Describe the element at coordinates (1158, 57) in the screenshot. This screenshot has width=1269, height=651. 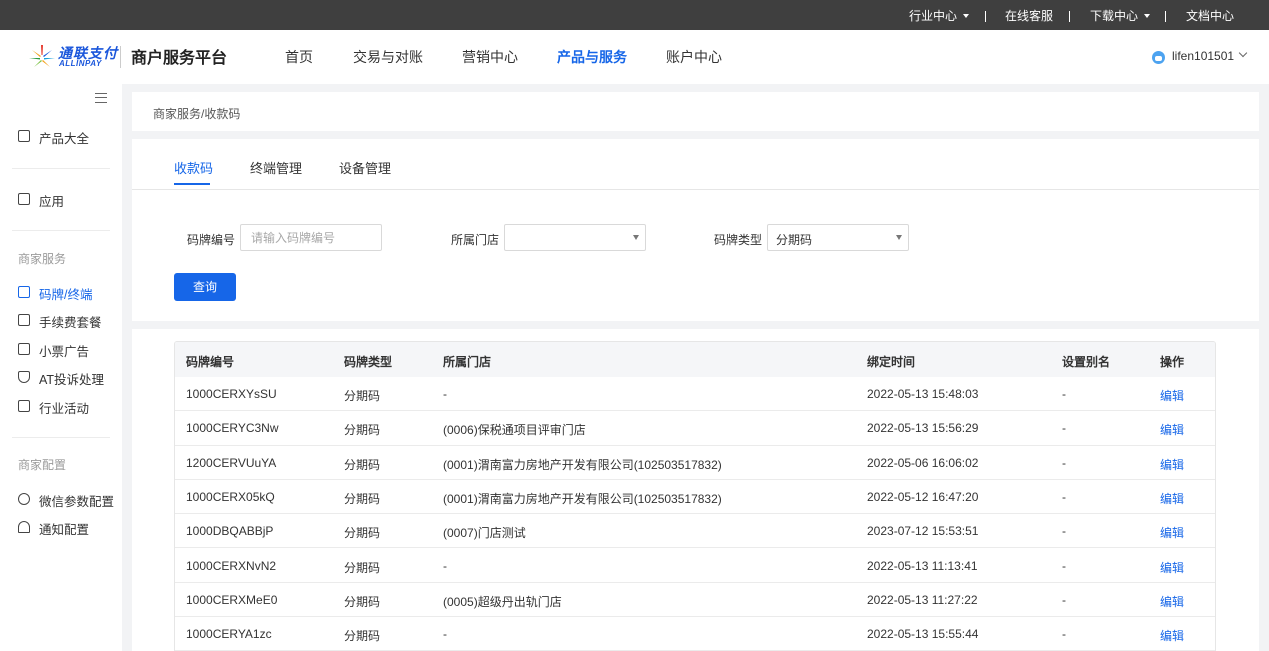
I see `user-avatar-icon` at that location.